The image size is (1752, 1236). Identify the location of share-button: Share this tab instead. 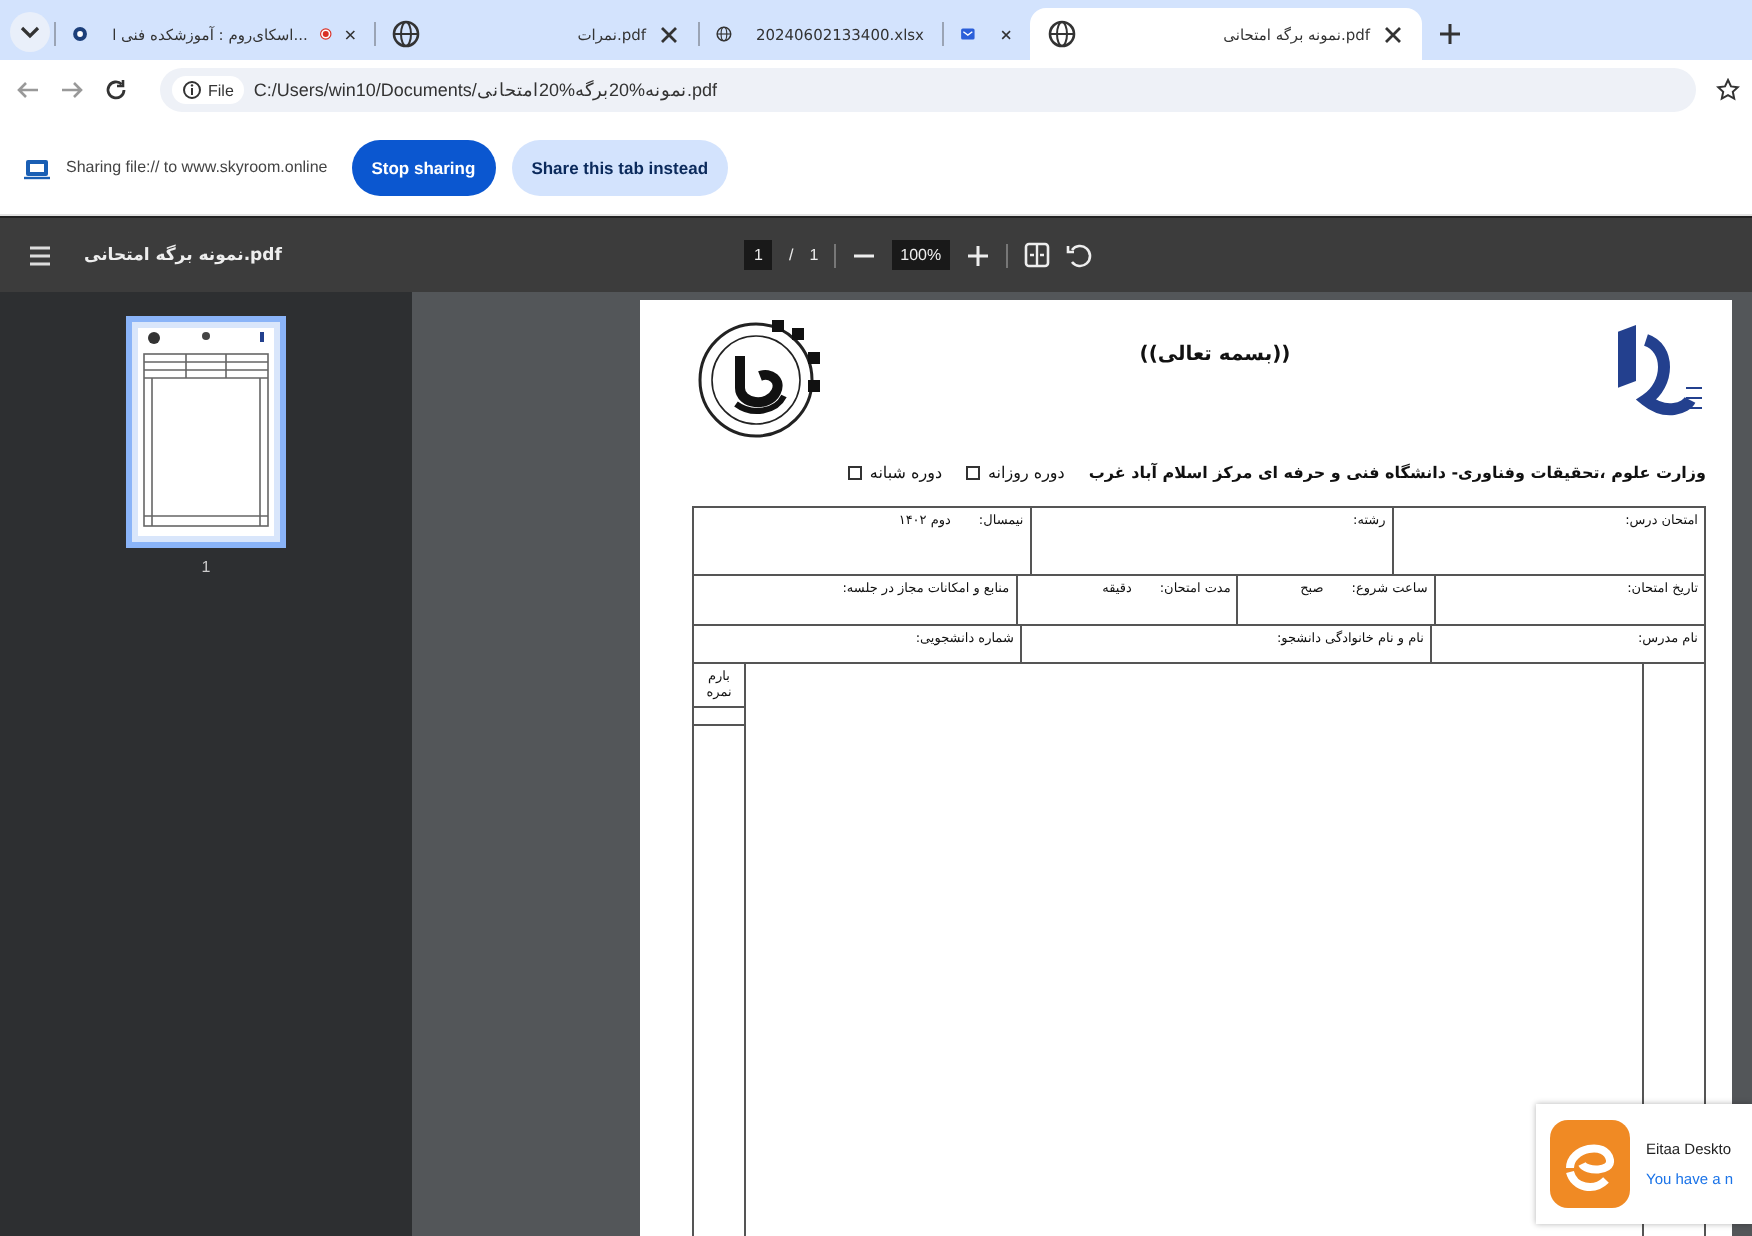
(620, 167).